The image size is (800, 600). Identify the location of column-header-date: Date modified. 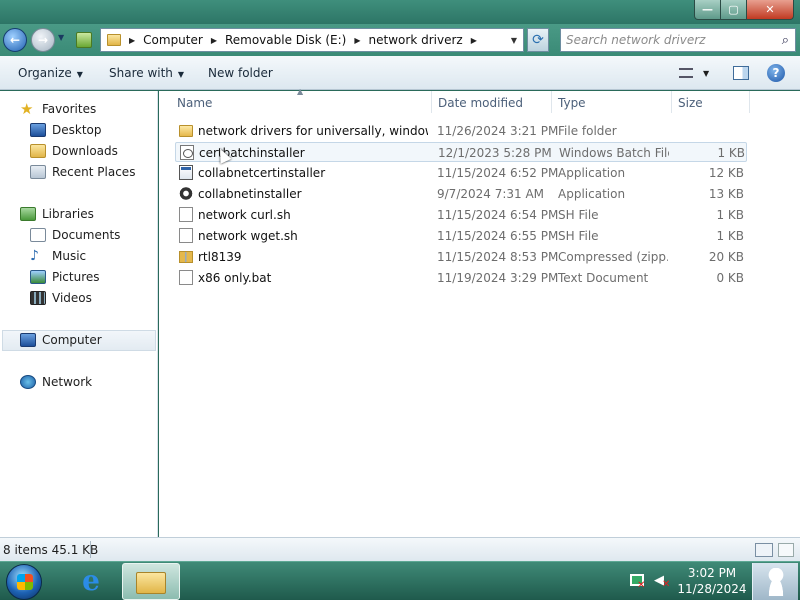
(480, 103).